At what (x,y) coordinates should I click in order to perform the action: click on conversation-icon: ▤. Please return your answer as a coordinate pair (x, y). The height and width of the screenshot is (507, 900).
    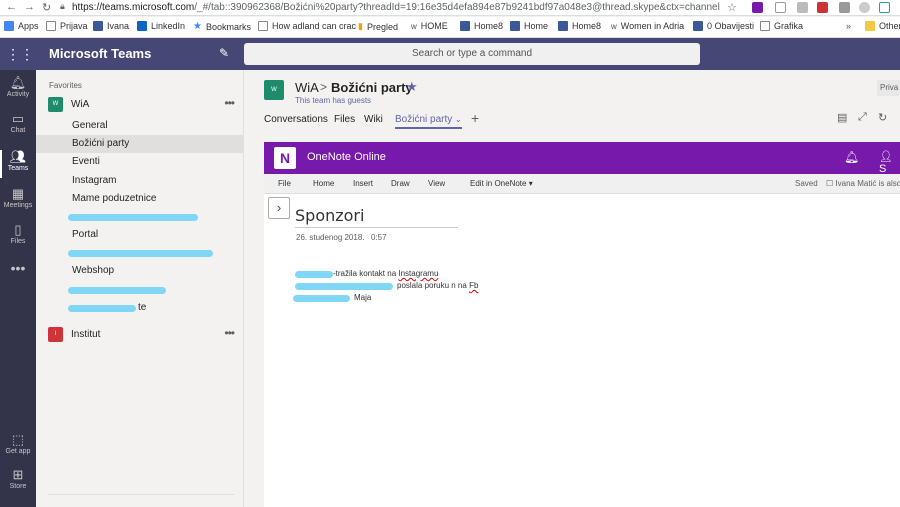
    Looking at the image, I should click on (842, 117).